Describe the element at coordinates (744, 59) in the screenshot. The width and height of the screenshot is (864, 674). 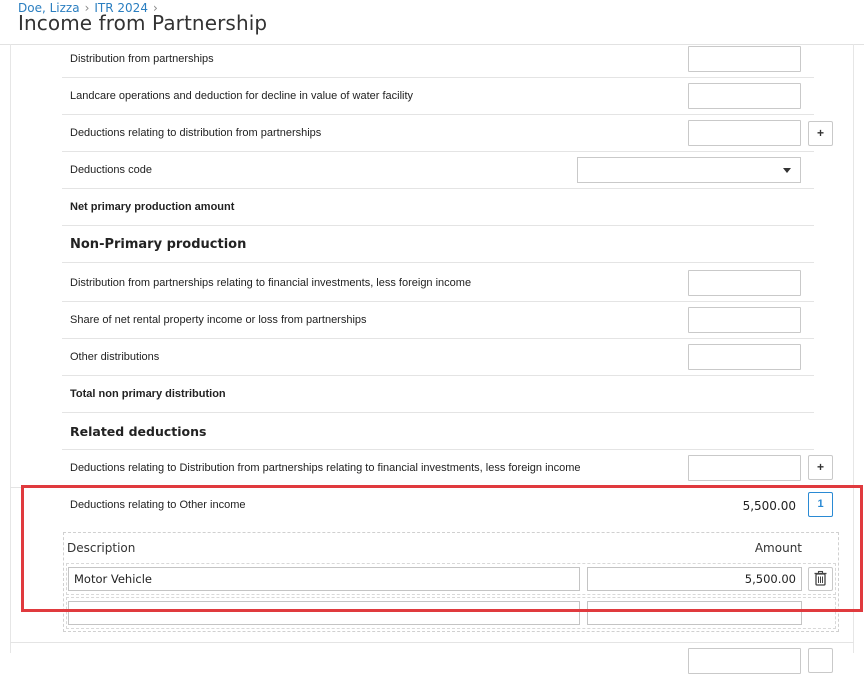
I see `distribution-from-partnerships-input` at that location.